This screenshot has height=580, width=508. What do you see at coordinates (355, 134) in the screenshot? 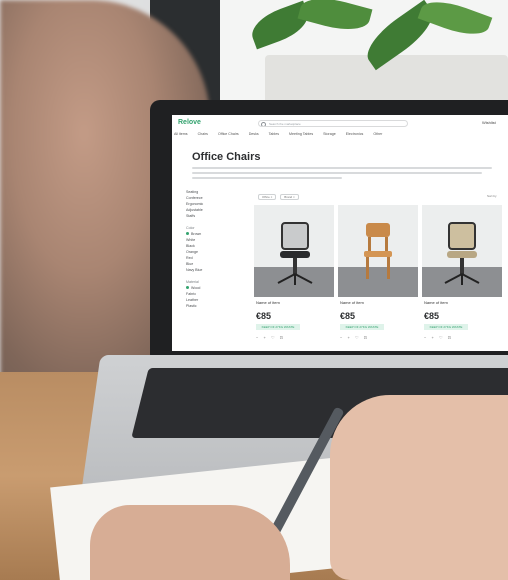
I see `nav-item: Electronics` at bounding box center [355, 134].